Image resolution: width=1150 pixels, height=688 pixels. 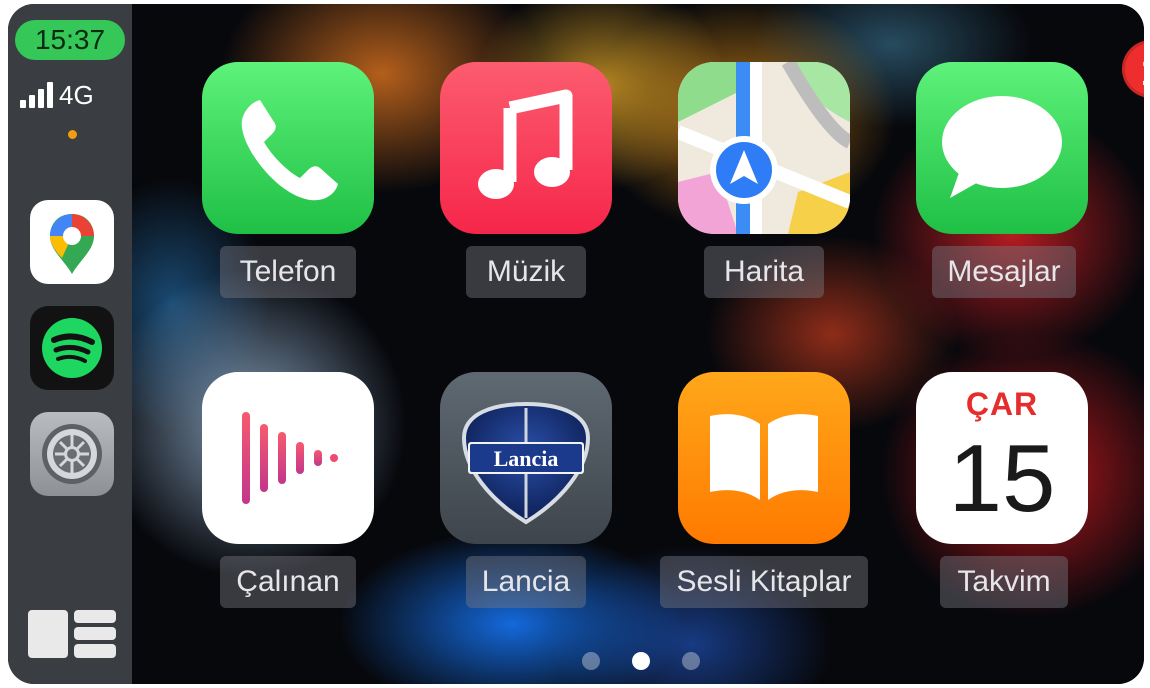 I want to click on settings-gear-icon, so click(x=72, y=454).